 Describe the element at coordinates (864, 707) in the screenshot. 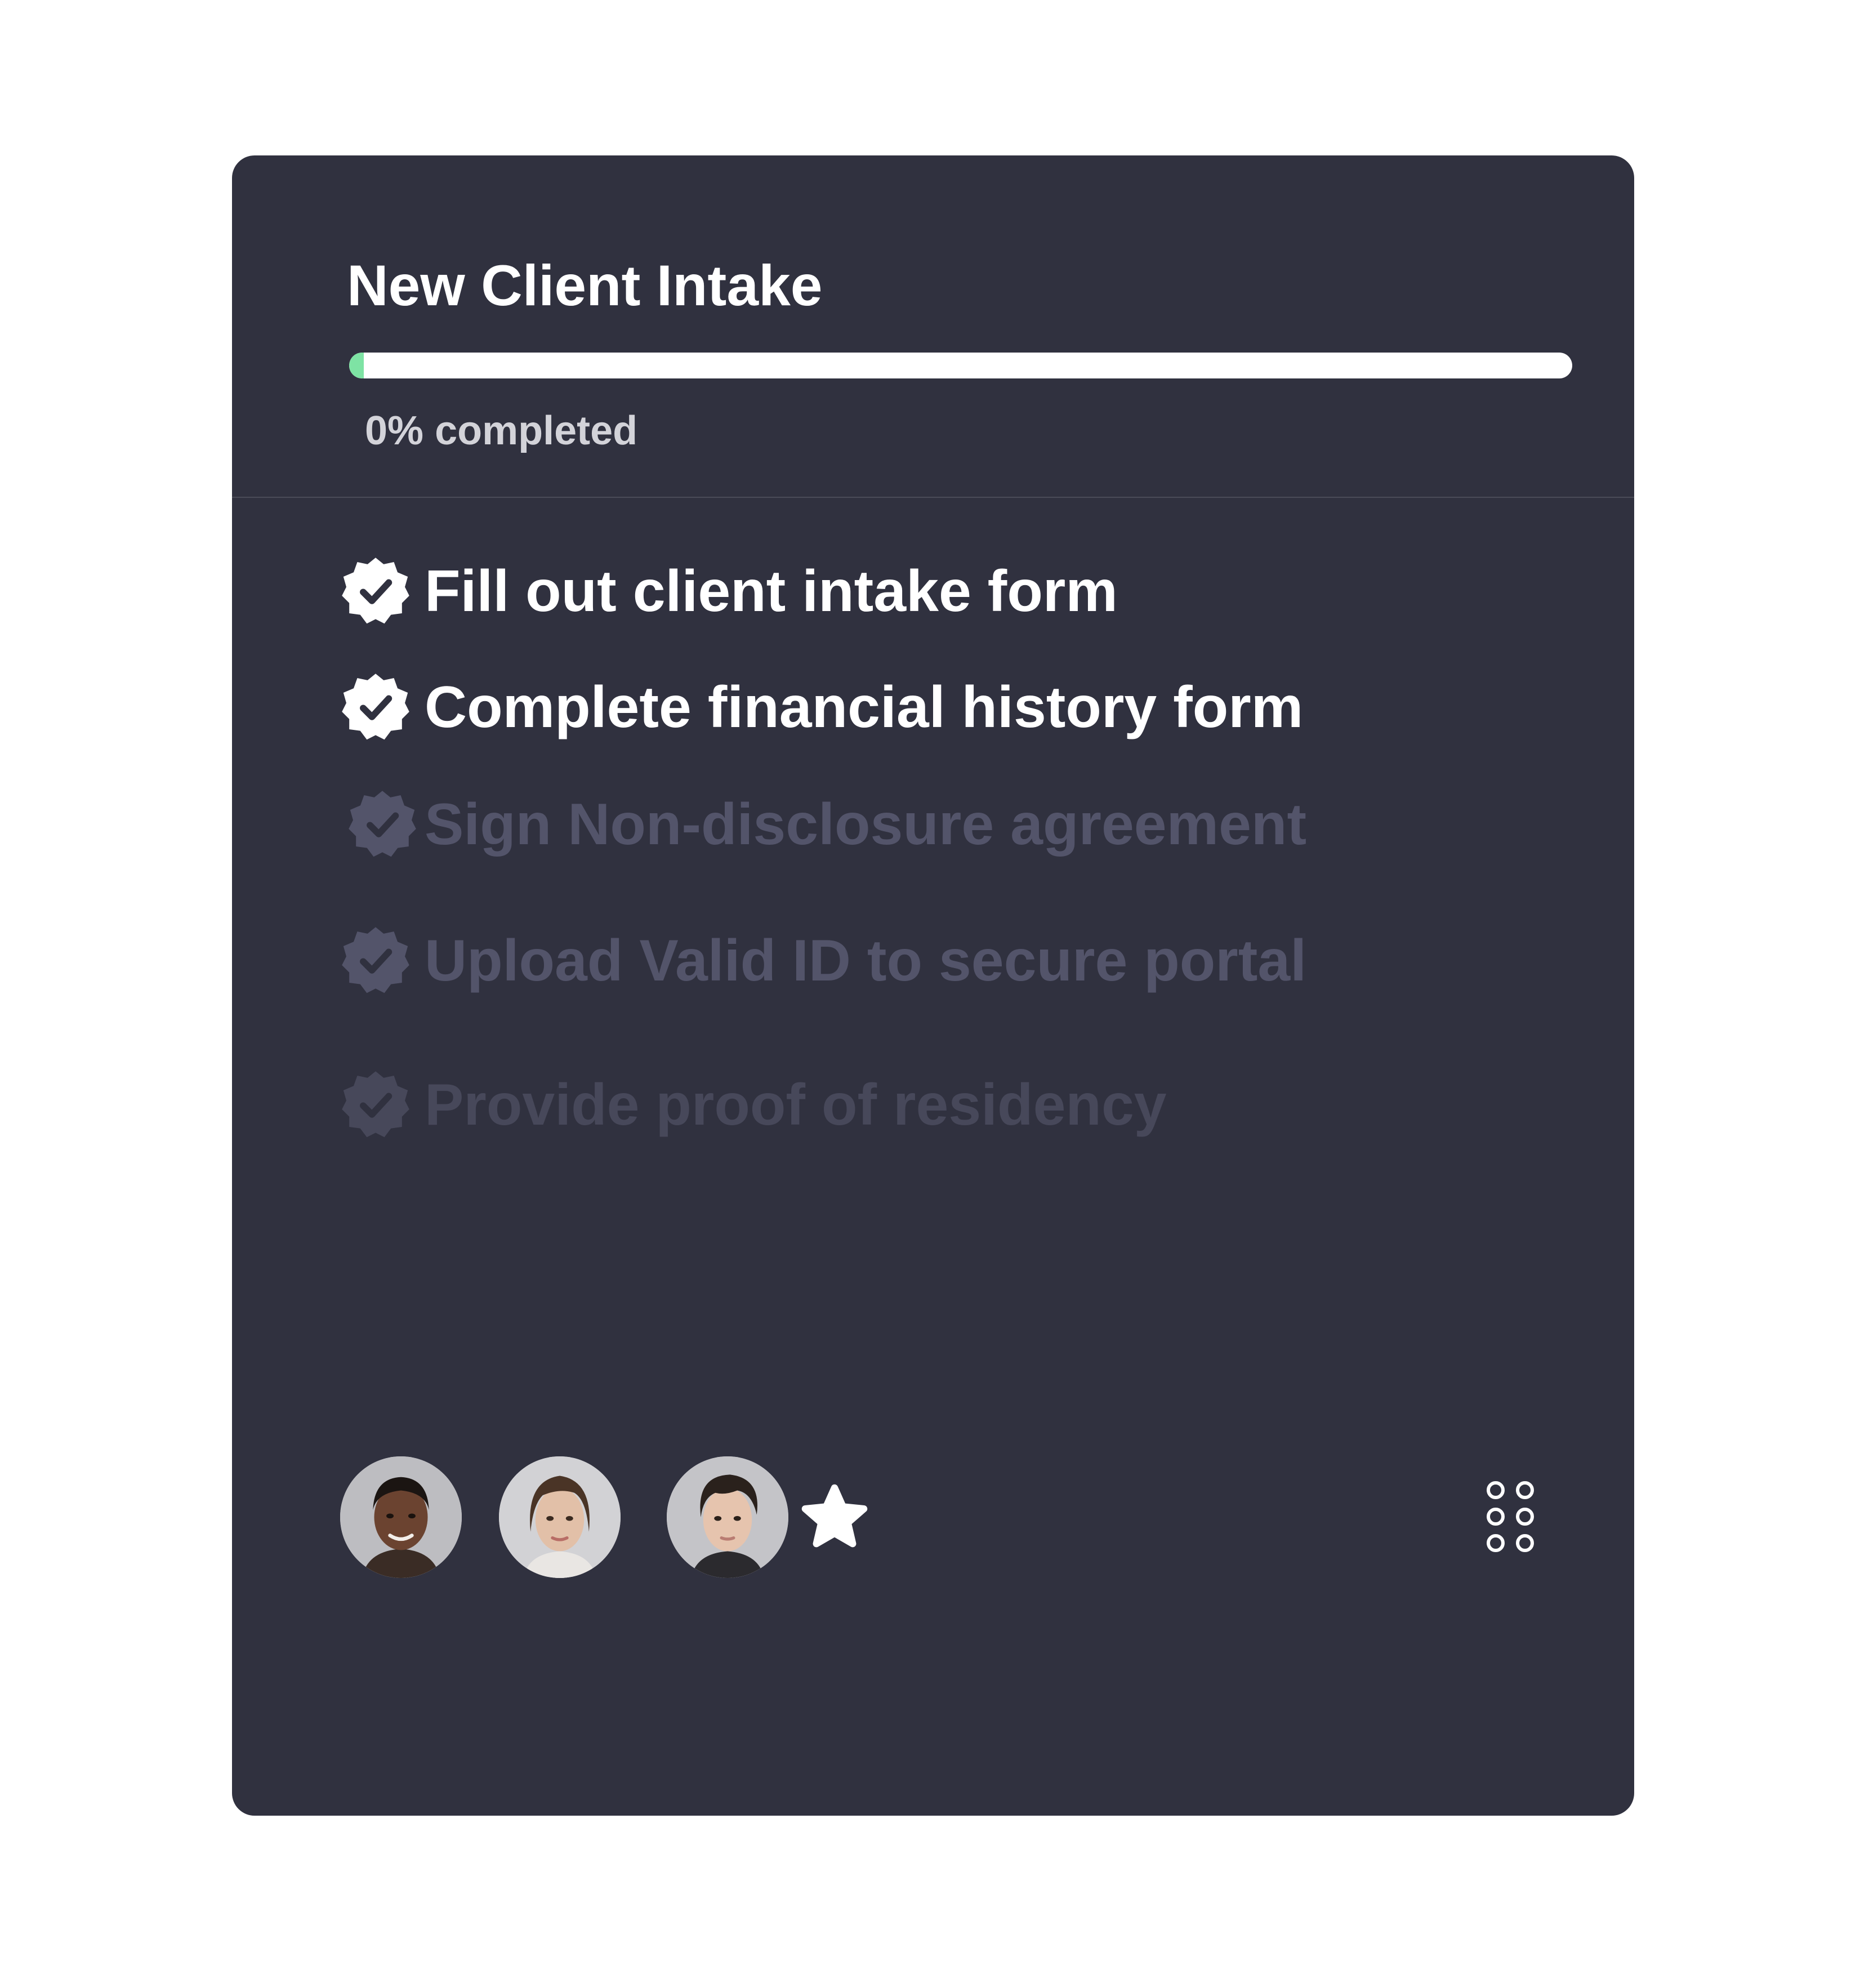

I see `task-label: Complete financial history form` at that location.